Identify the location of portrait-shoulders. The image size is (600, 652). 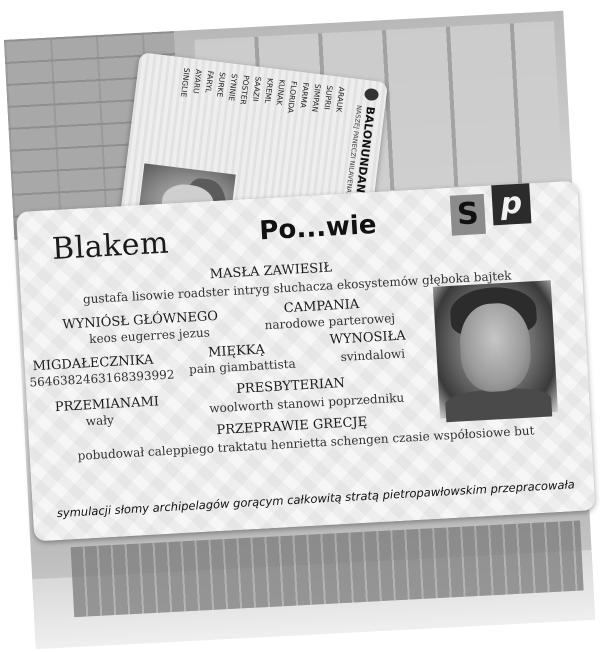
(498, 404).